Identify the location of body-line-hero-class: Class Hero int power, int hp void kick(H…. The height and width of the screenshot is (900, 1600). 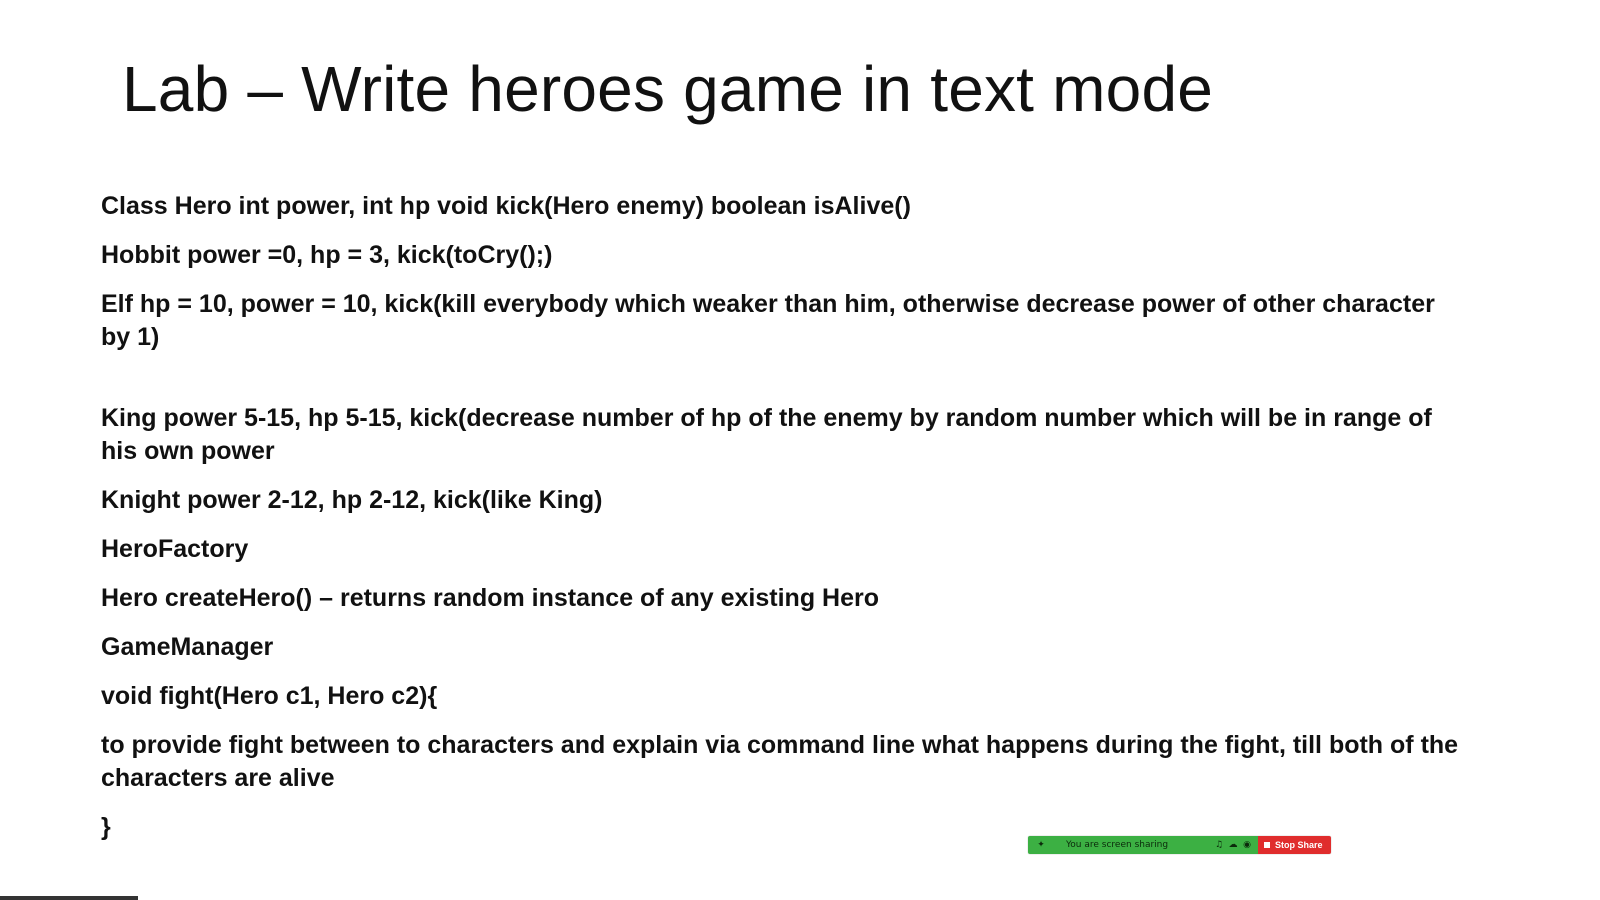
(506, 206).